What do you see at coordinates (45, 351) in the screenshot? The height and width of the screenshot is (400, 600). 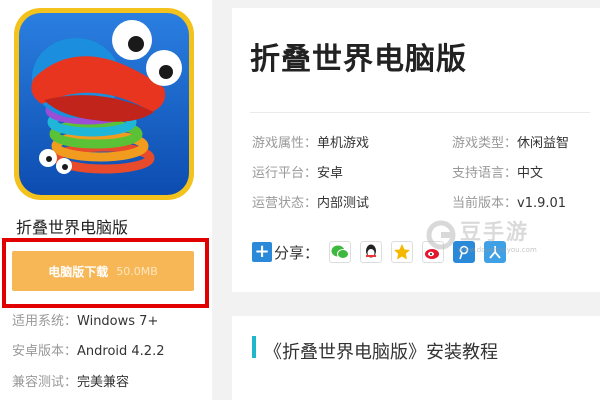 I see `info-android-key: 安卓版本：` at bounding box center [45, 351].